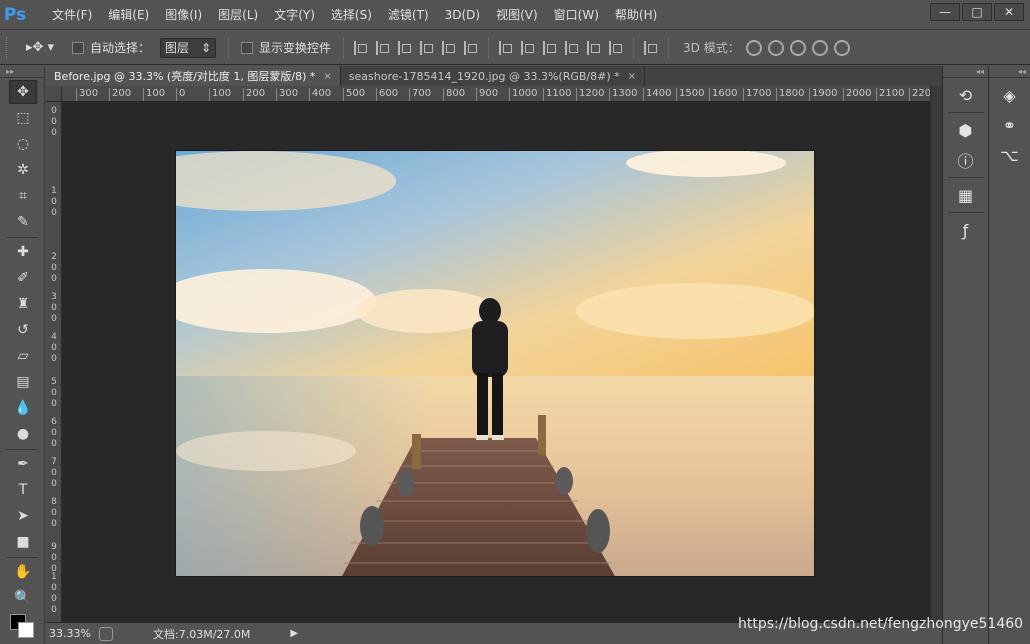 Image resolution: width=1030 pixels, height=644 pixels. What do you see at coordinates (405, 47) in the screenshot?
I see `align-bottom-icon` at bounding box center [405, 47].